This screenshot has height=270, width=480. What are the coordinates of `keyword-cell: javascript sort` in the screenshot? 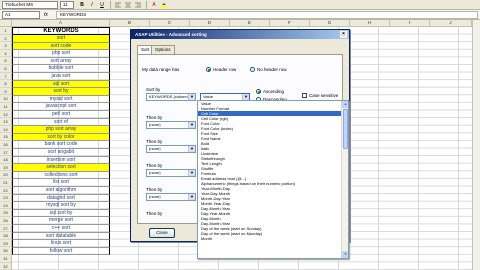 It's located at (61, 107).